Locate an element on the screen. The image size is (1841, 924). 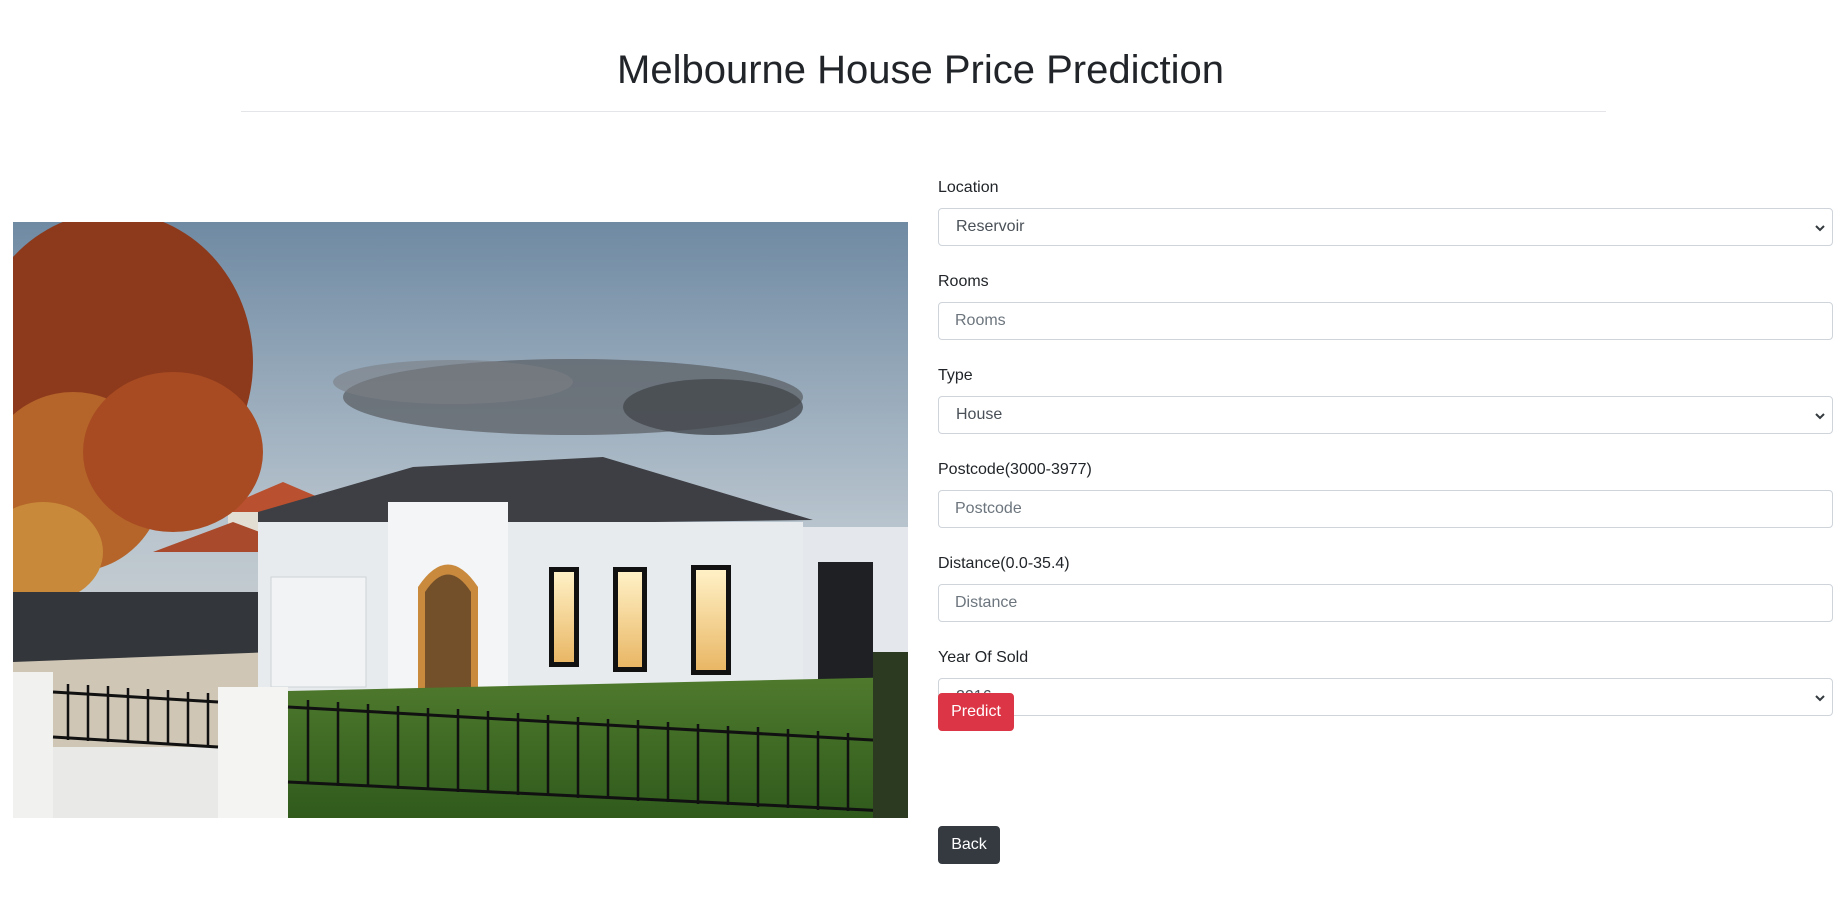
rooms-input: Rooms is located at coordinates (1385, 321).